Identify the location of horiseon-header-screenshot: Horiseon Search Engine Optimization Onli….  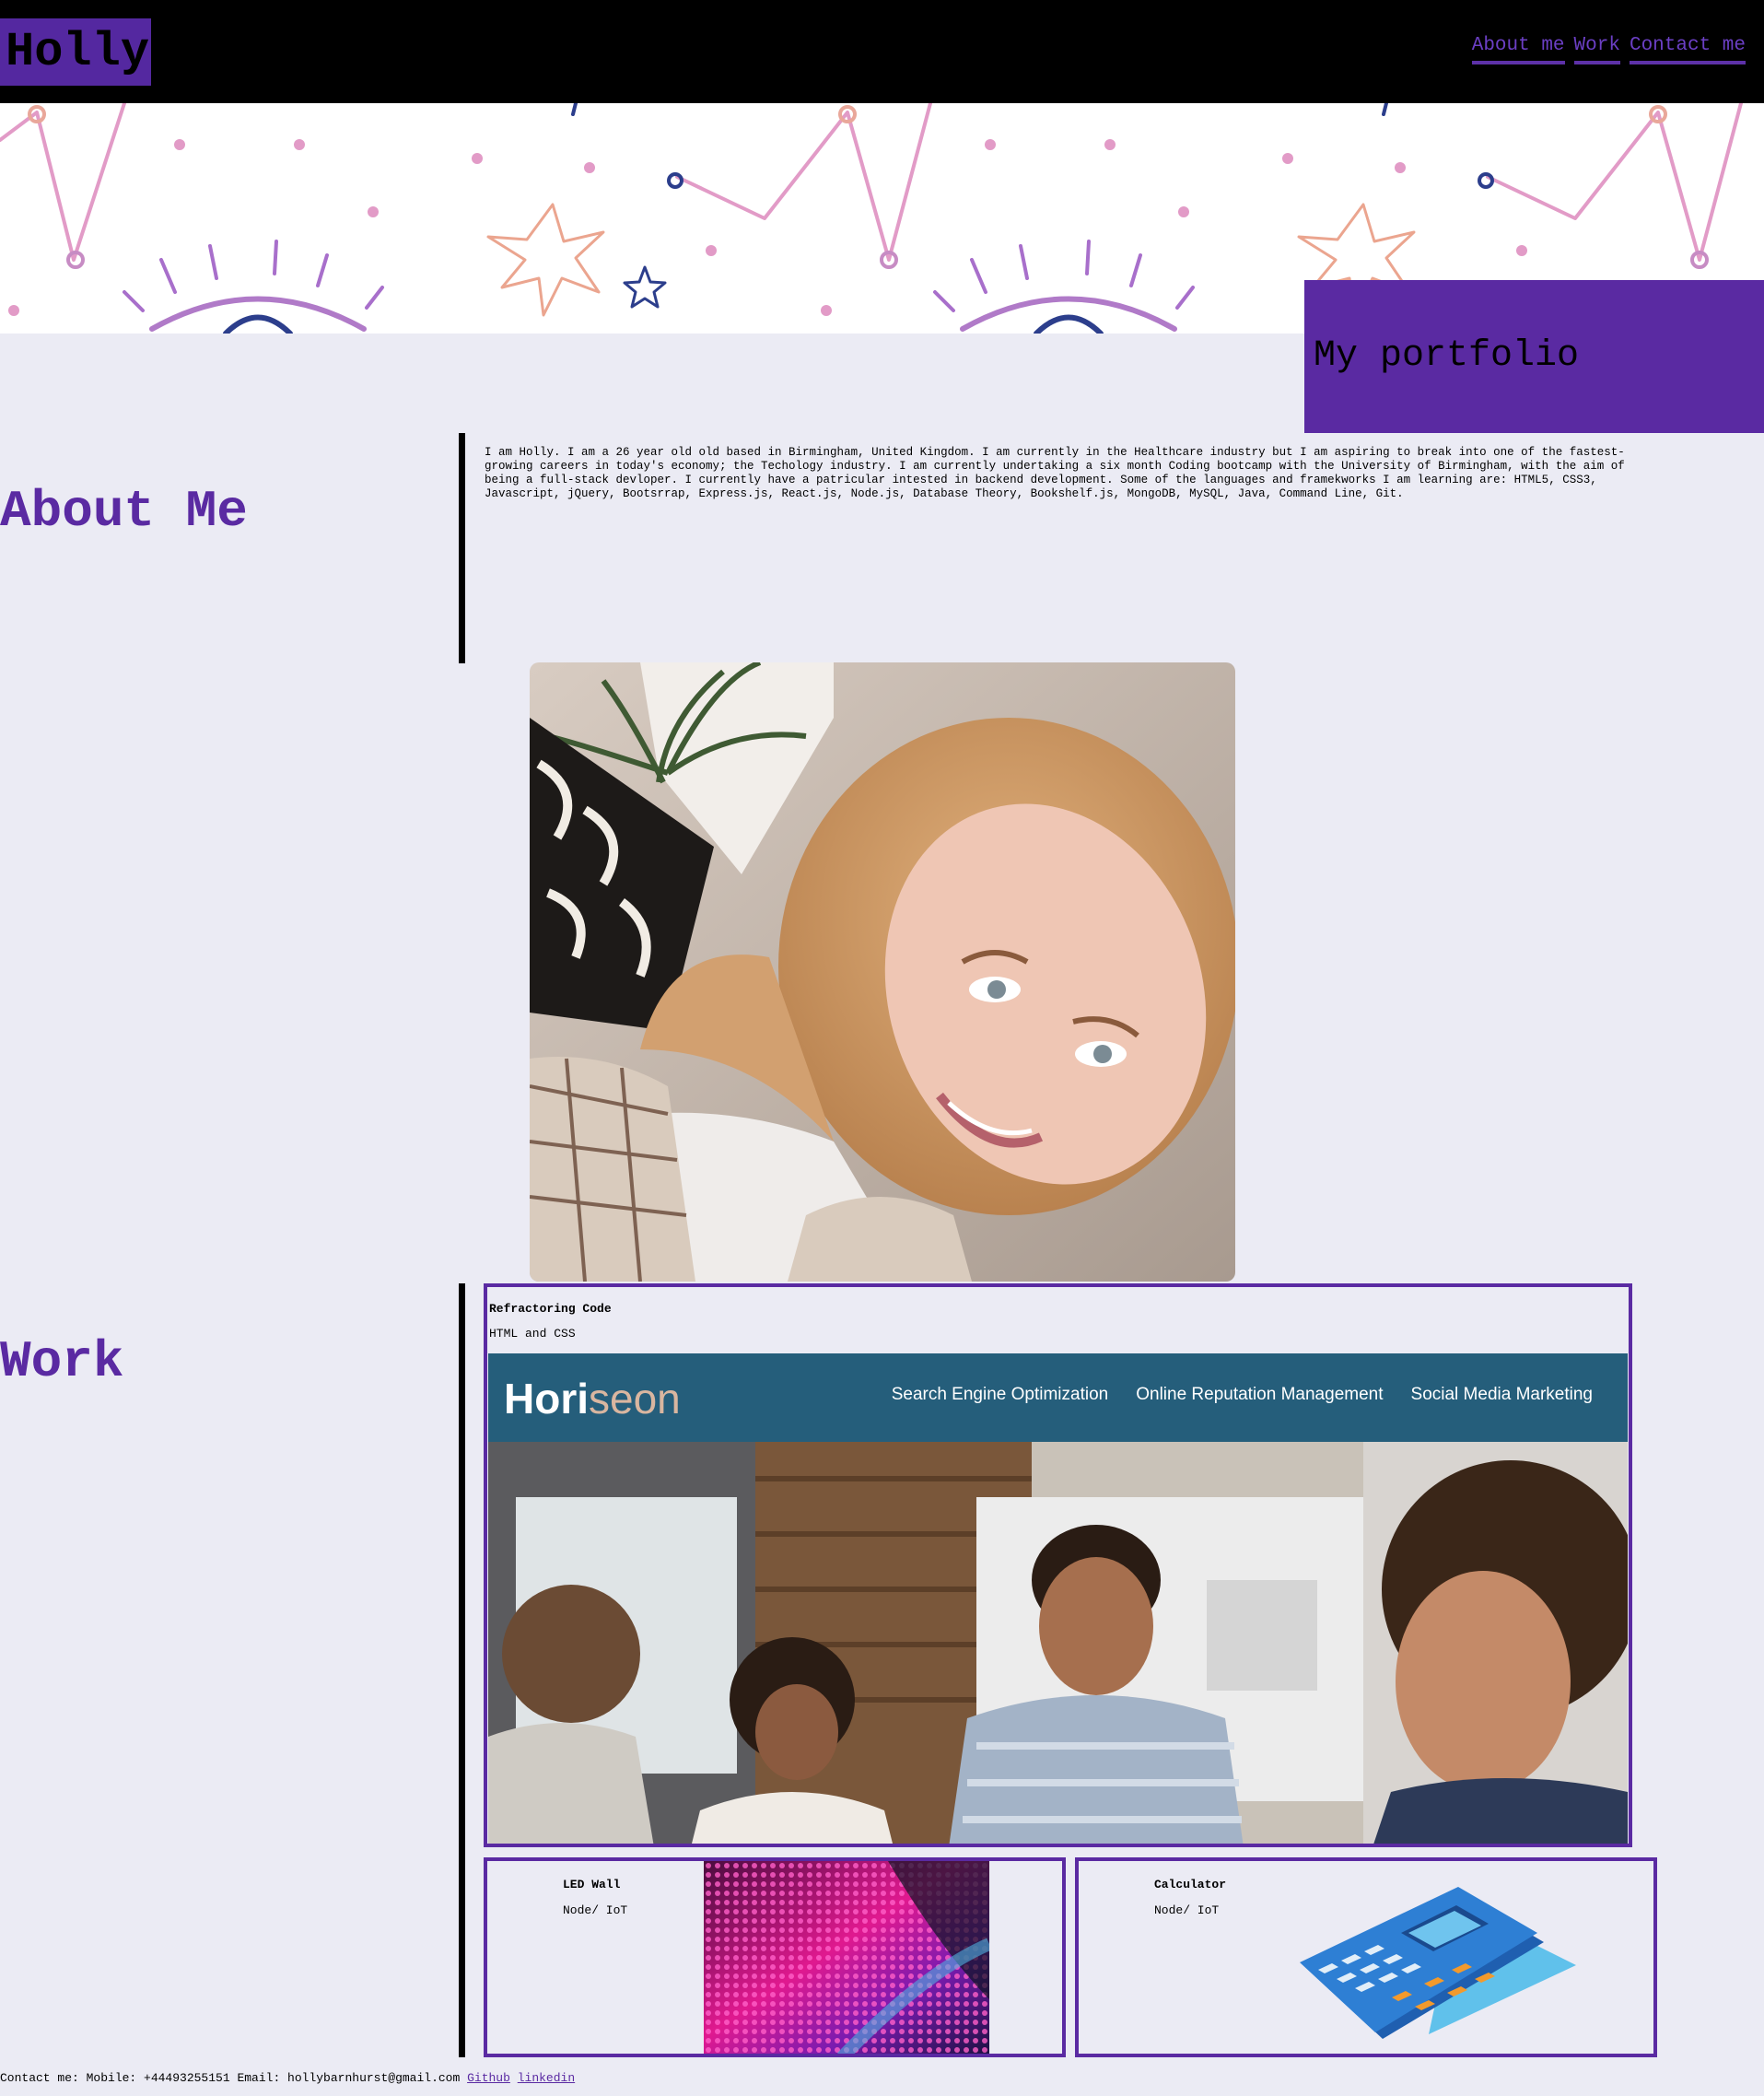
(1058, 1397).